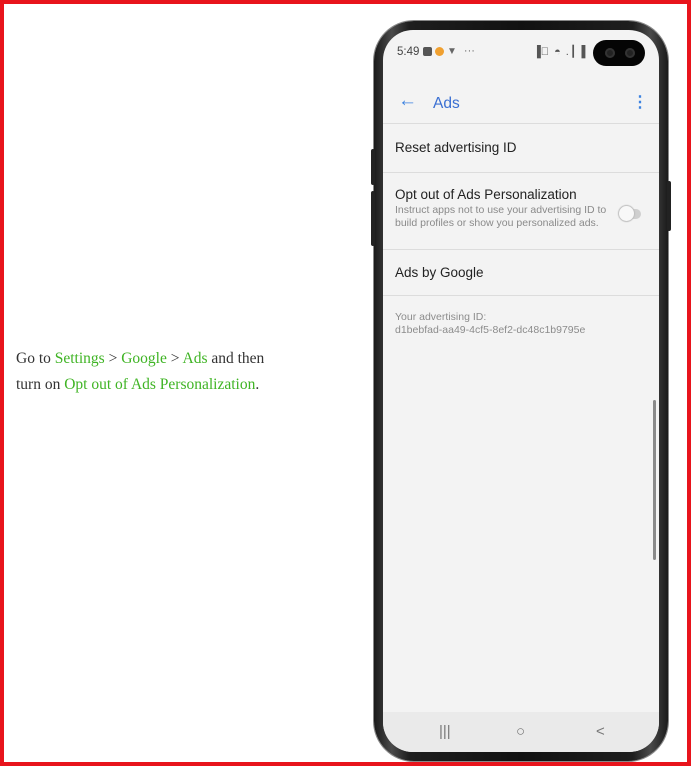 Image resolution: width=691 pixels, height=766 pixels. What do you see at coordinates (407, 101) in the screenshot?
I see `back-arrow-icon: ←` at bounding box center [407, 101].